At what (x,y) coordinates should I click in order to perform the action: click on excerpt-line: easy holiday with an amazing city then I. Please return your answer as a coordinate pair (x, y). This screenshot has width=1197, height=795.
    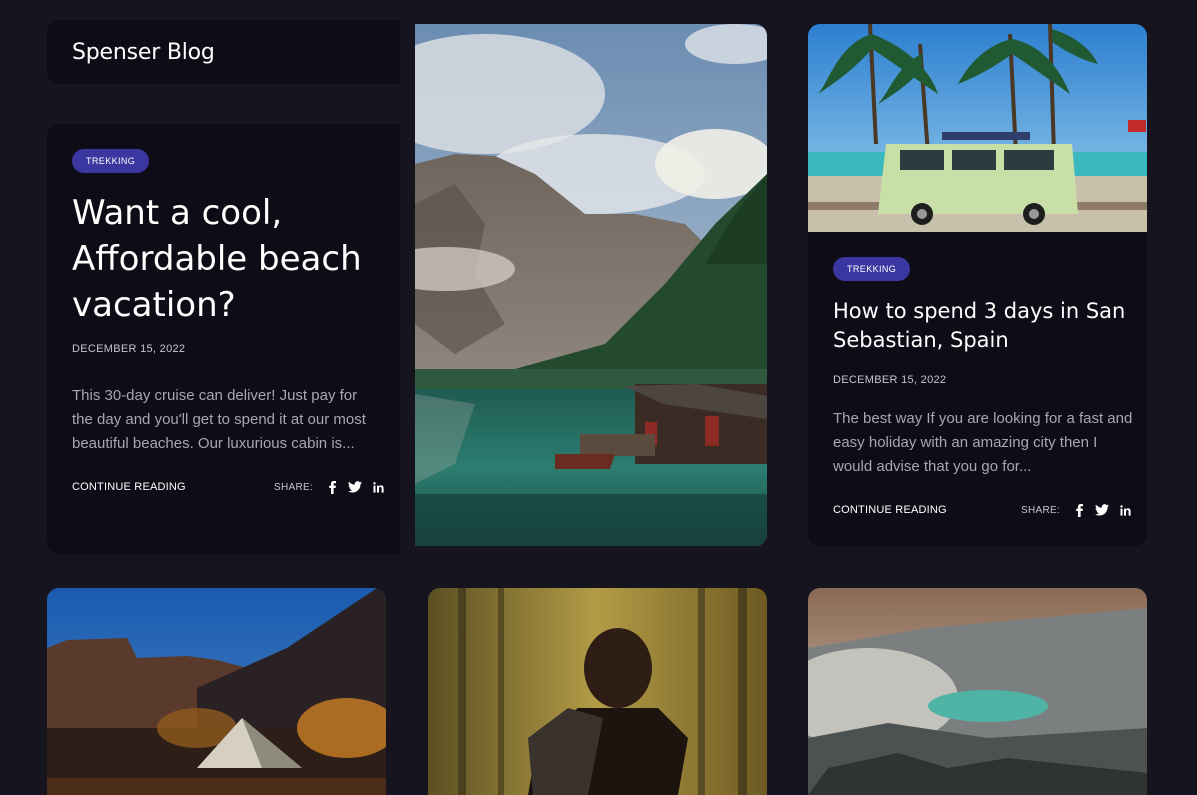
    Looking at the image, I should click on (965, 442).